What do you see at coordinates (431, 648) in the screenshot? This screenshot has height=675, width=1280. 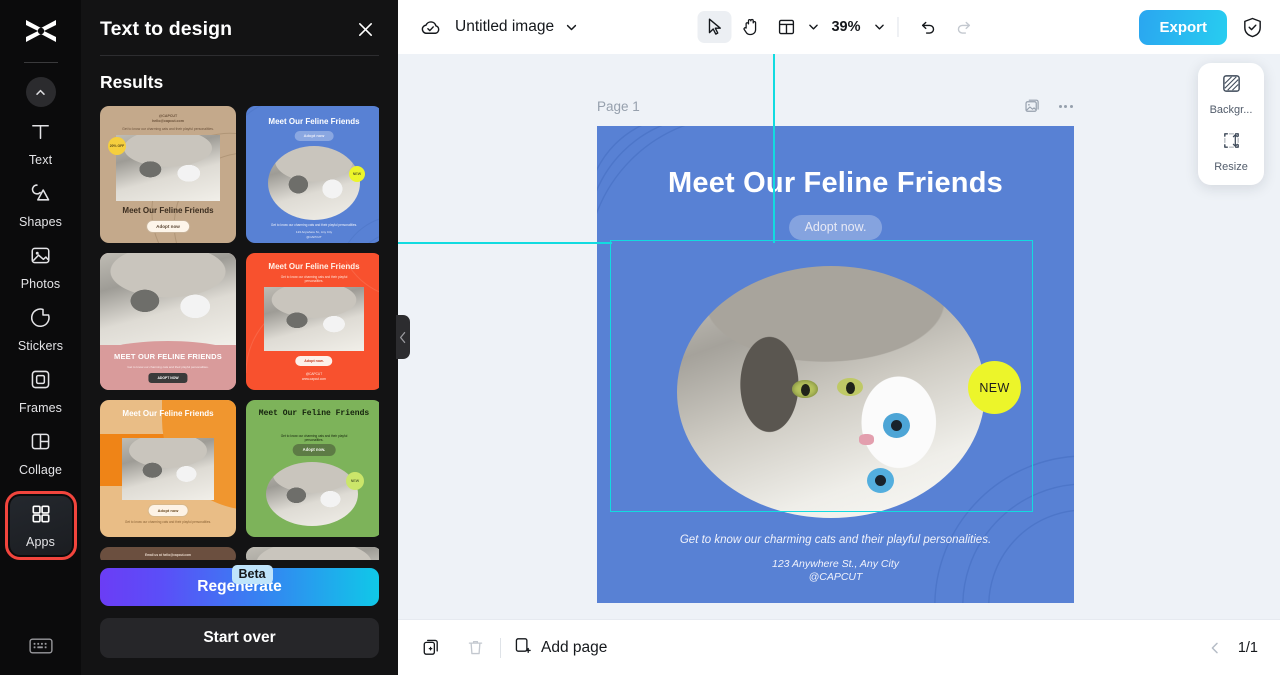 I see `duplicate-icon` at bounding box center [431, 648].